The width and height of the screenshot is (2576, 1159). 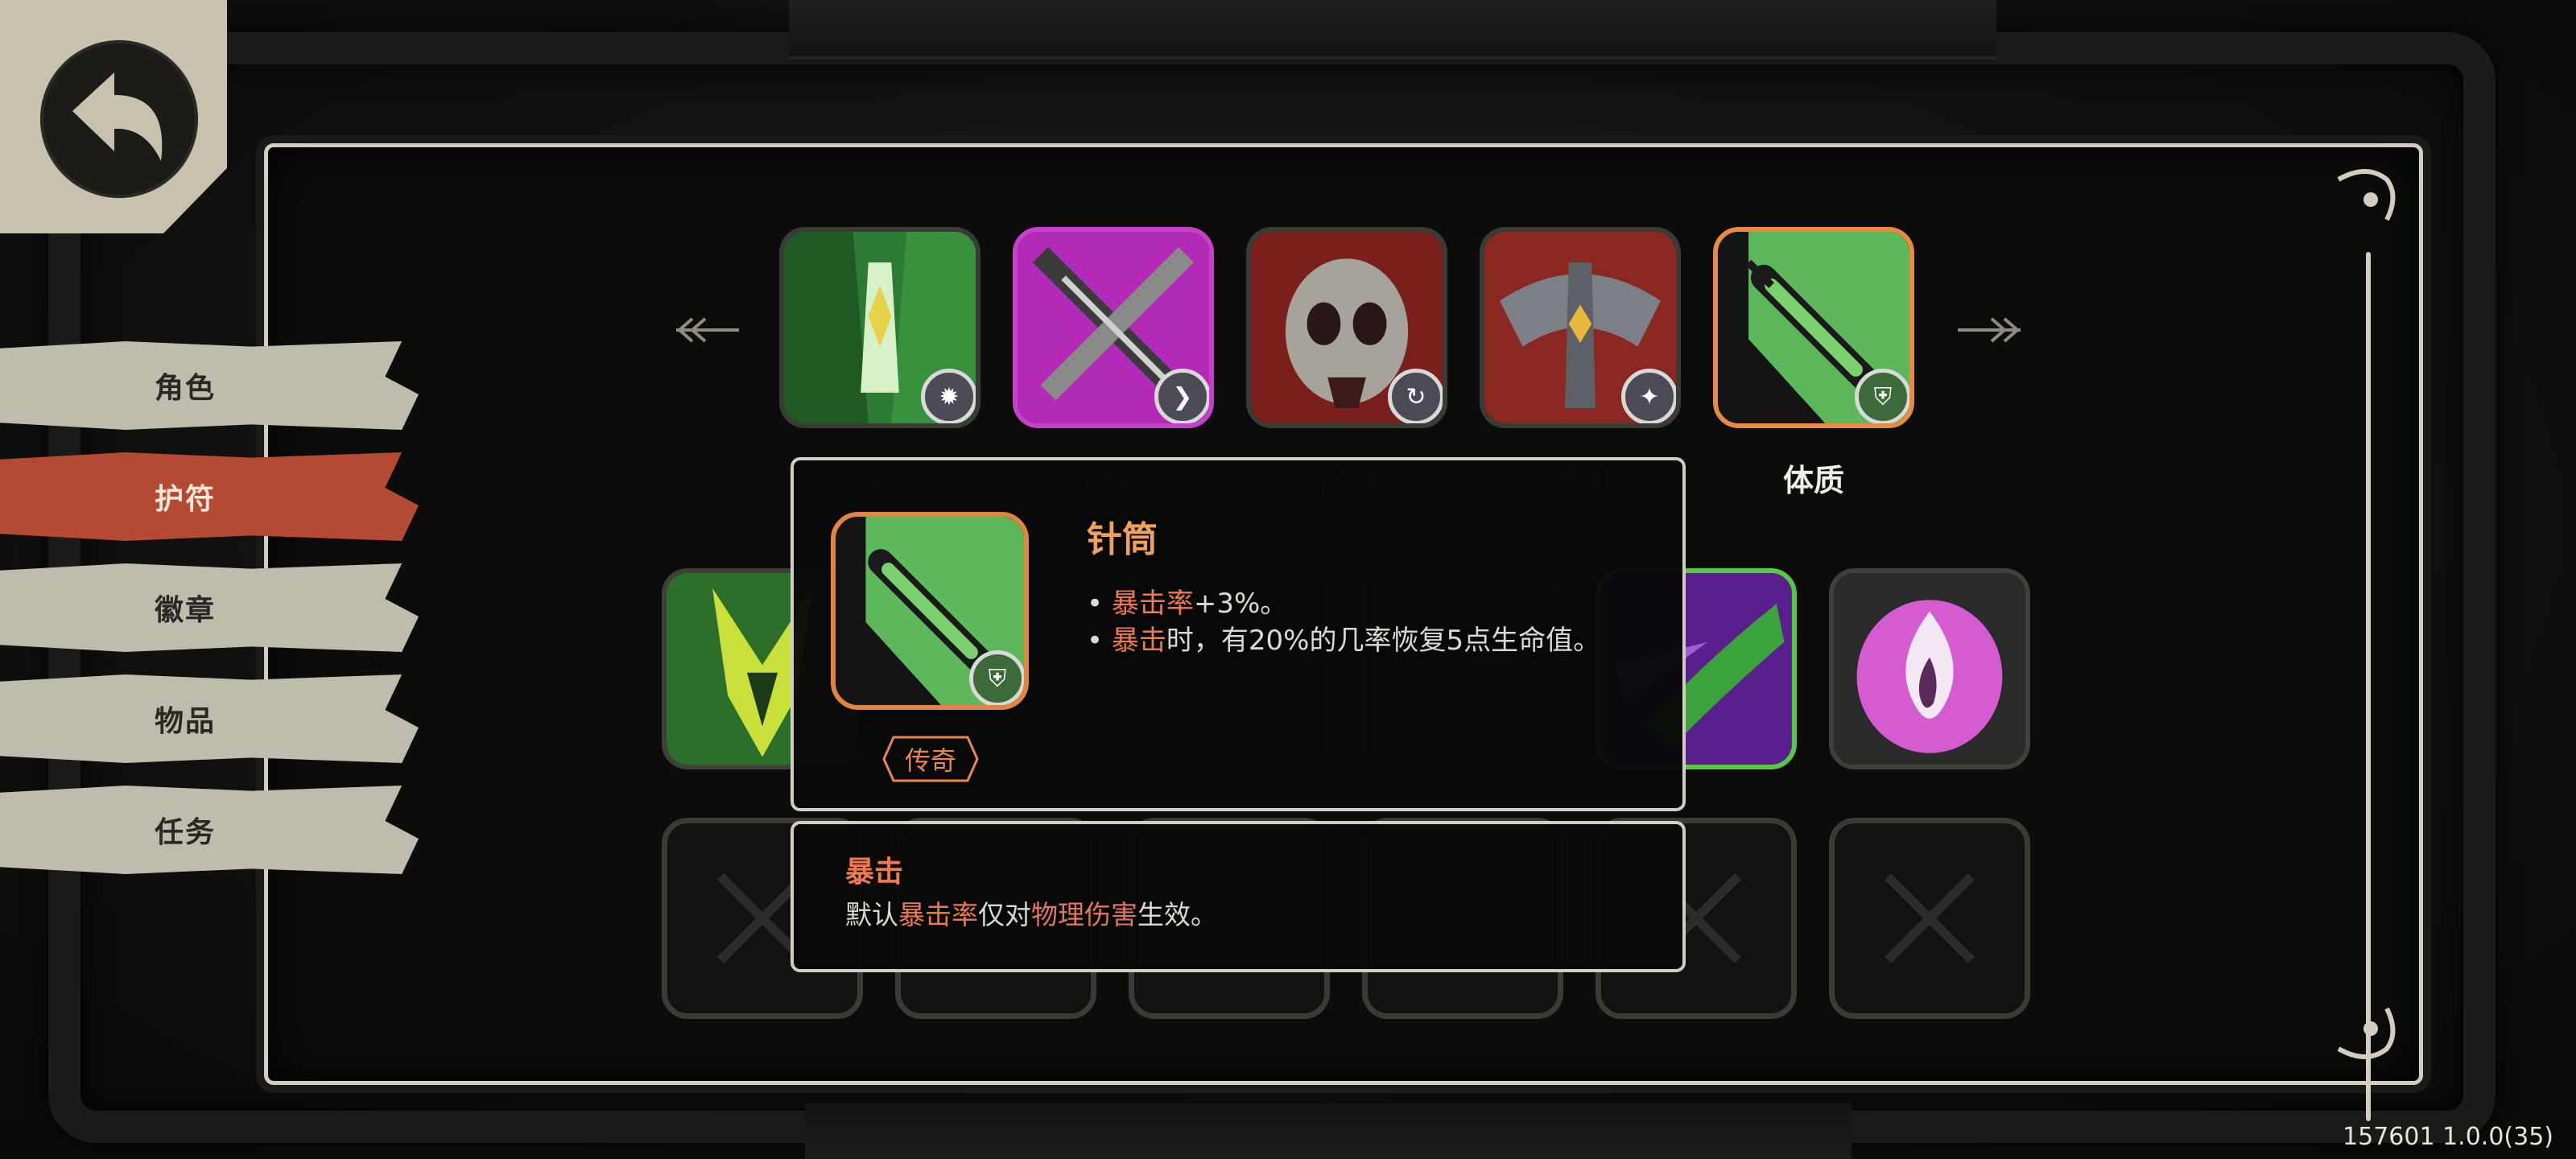 I want to click on tooltip-item-icon: ⛨, so click(x=930, y=611).